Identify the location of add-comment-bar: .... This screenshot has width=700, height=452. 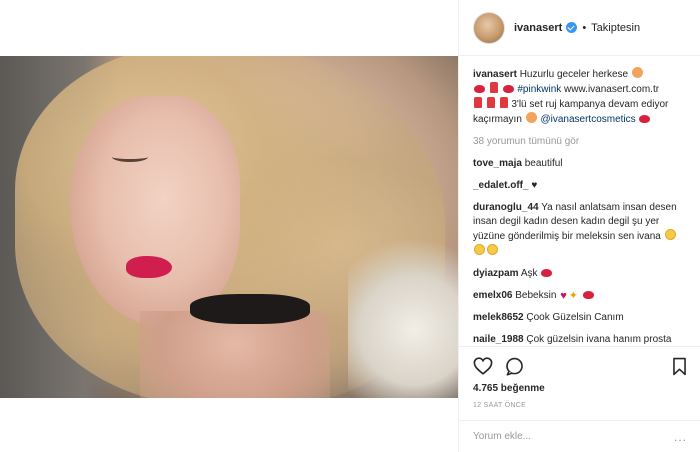
(579, 436).